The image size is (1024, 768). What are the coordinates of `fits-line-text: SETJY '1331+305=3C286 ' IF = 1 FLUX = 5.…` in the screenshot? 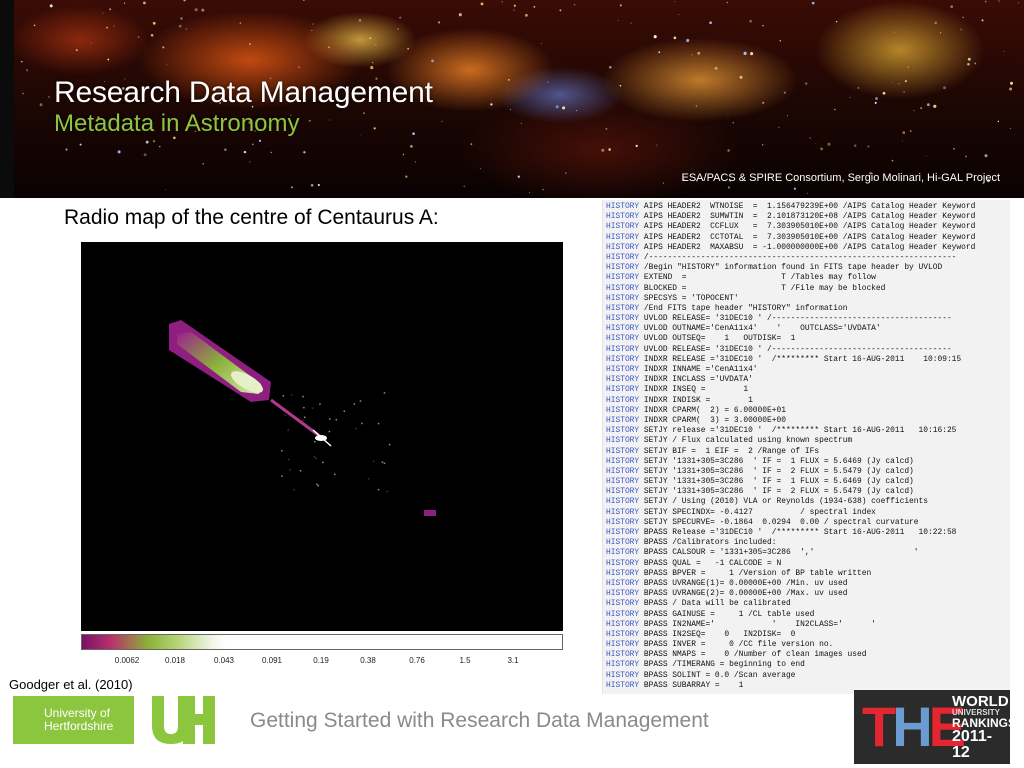 It's located at (778, 461).